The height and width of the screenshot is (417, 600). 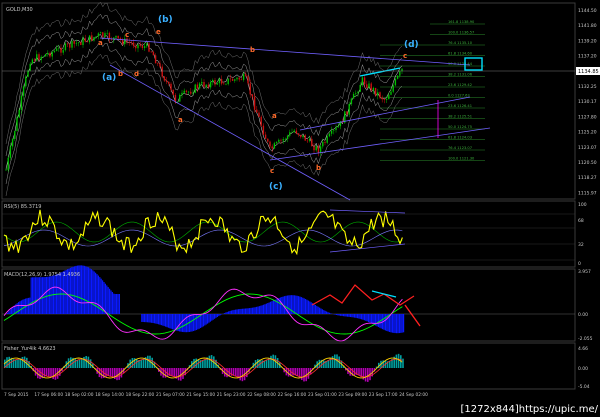 I want to click on current-price-value: 1134.85, so click(x=588, y=72).